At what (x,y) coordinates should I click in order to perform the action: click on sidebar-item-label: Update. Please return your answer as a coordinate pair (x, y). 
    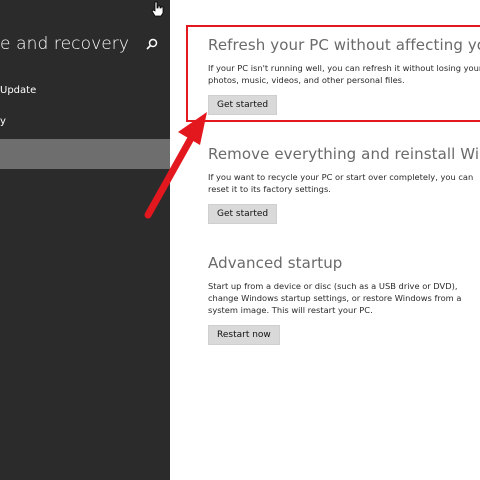
    Looking at the image, I should click on (18, 90).